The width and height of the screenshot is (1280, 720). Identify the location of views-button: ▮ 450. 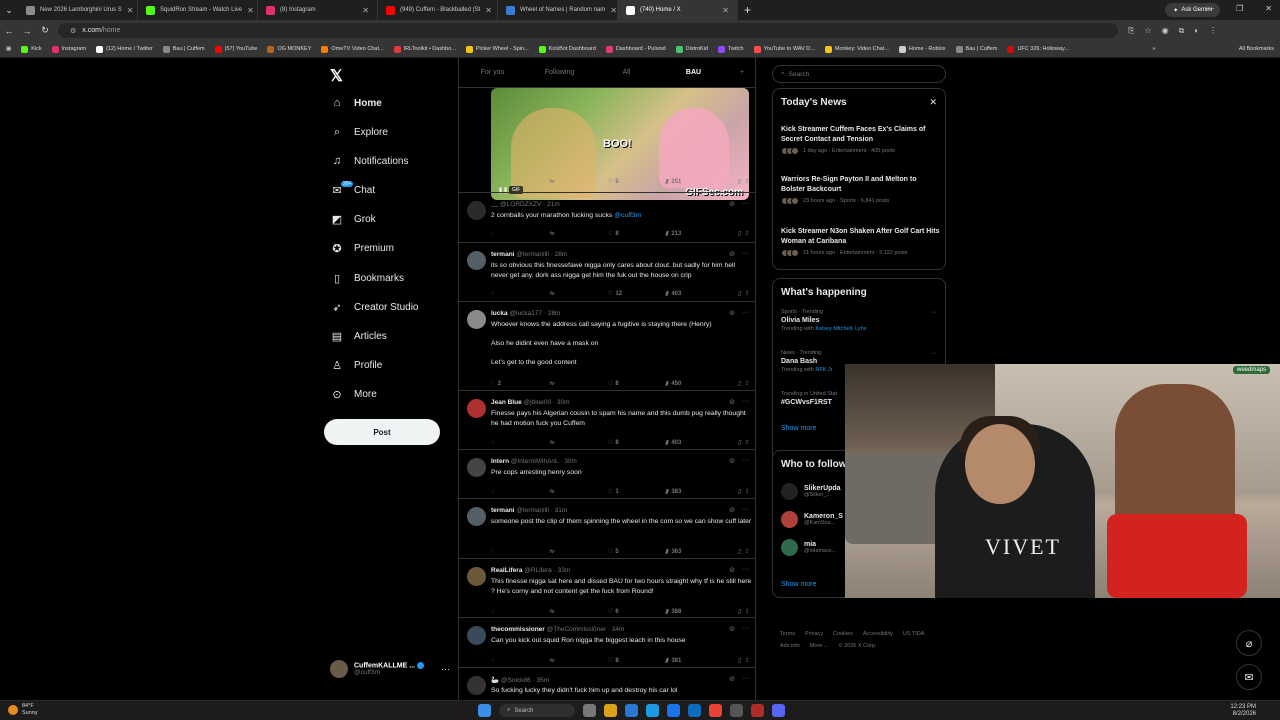
(695, 384).